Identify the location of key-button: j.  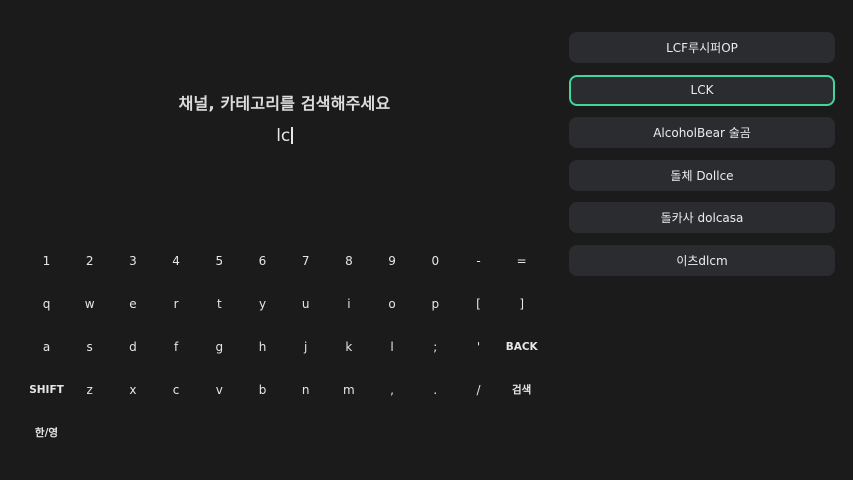
(305, 347).